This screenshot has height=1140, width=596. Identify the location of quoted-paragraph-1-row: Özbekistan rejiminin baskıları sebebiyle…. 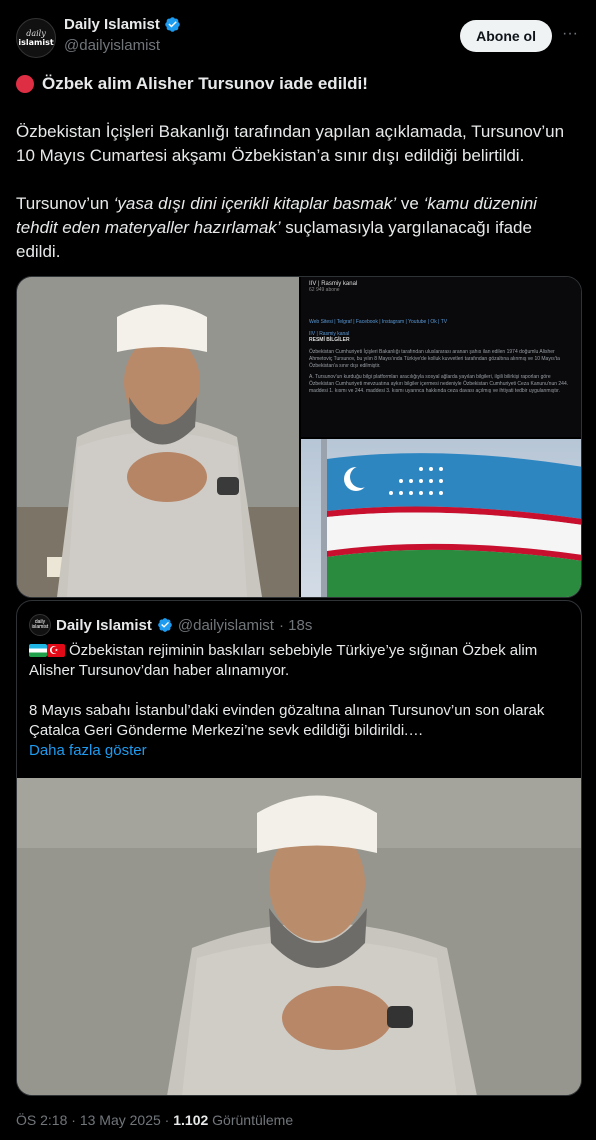
(299, 661).